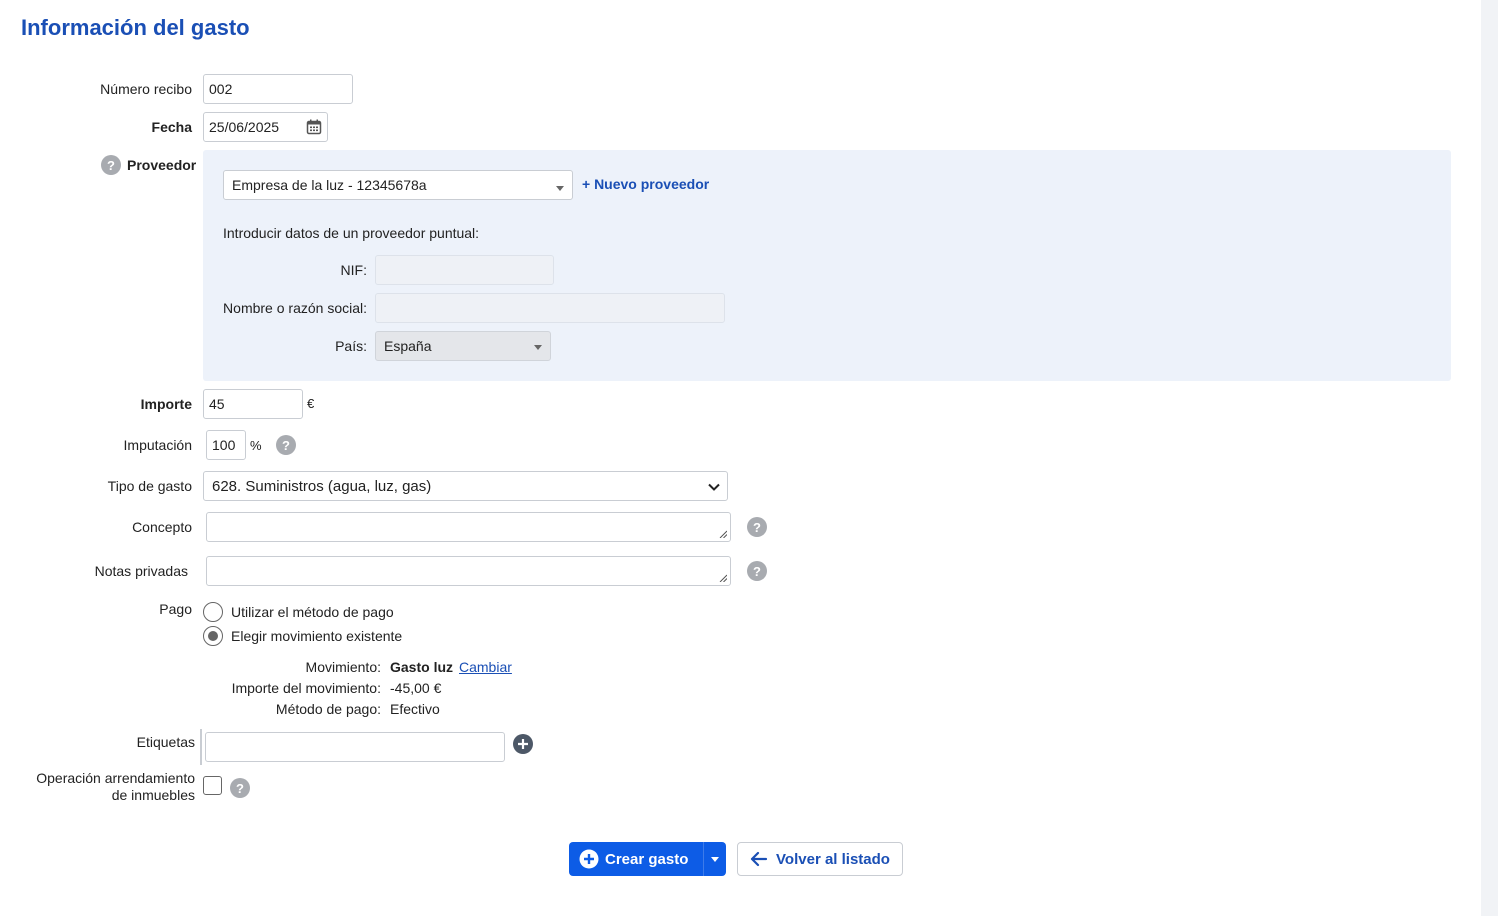 This screenshot has height=916, width=1498. I want to click on concept-label: Concepto, so click(162, 527).